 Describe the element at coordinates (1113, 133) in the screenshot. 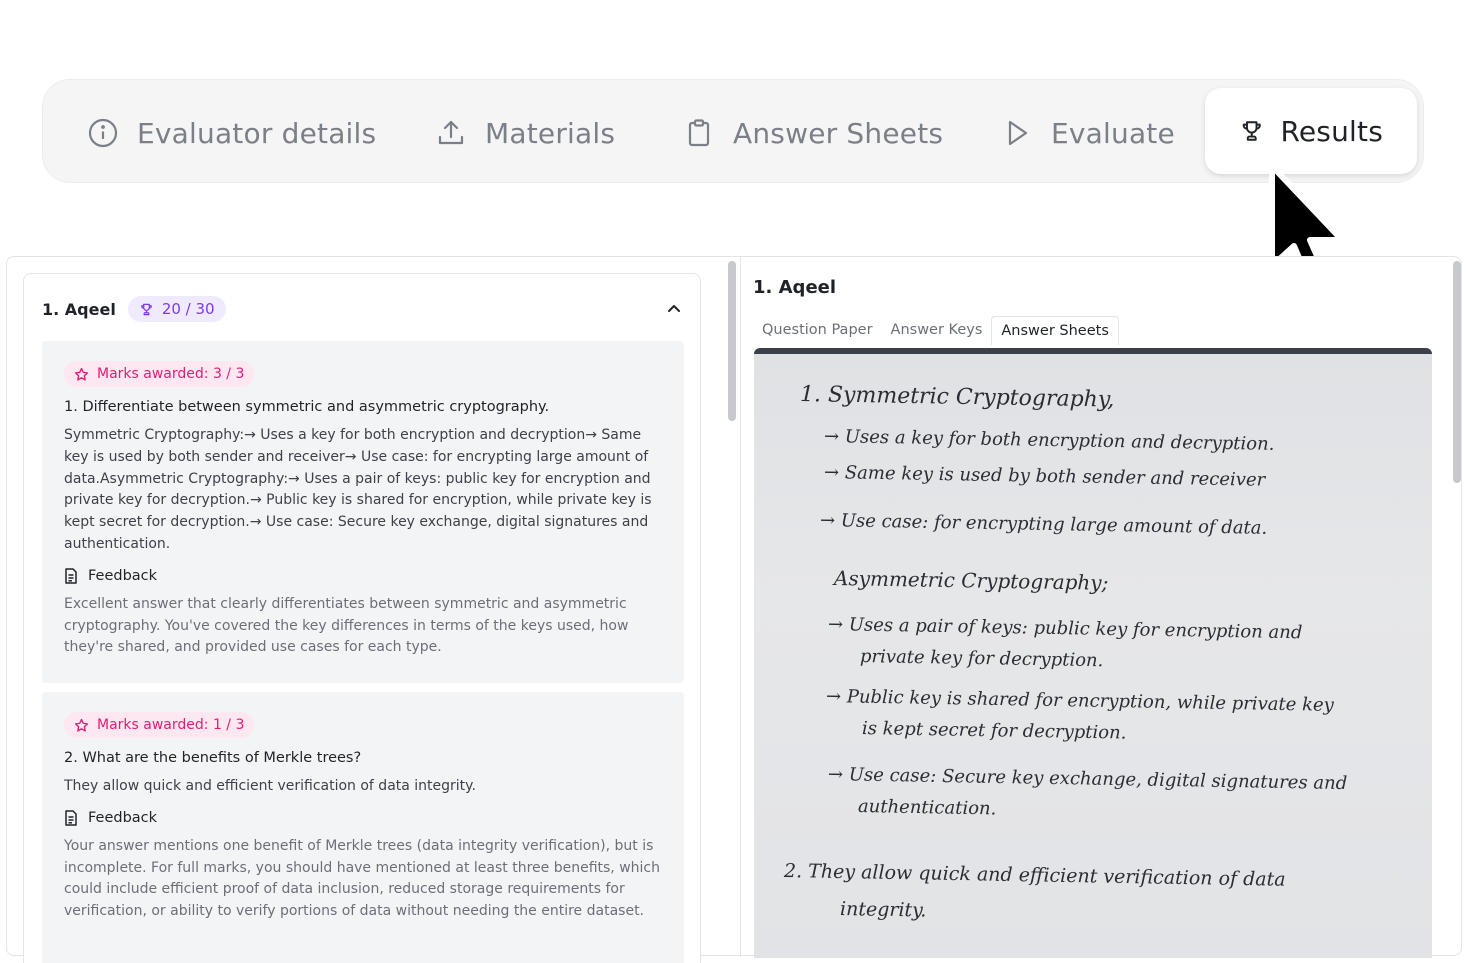

I see `tab-label: Evaluate` at that location.